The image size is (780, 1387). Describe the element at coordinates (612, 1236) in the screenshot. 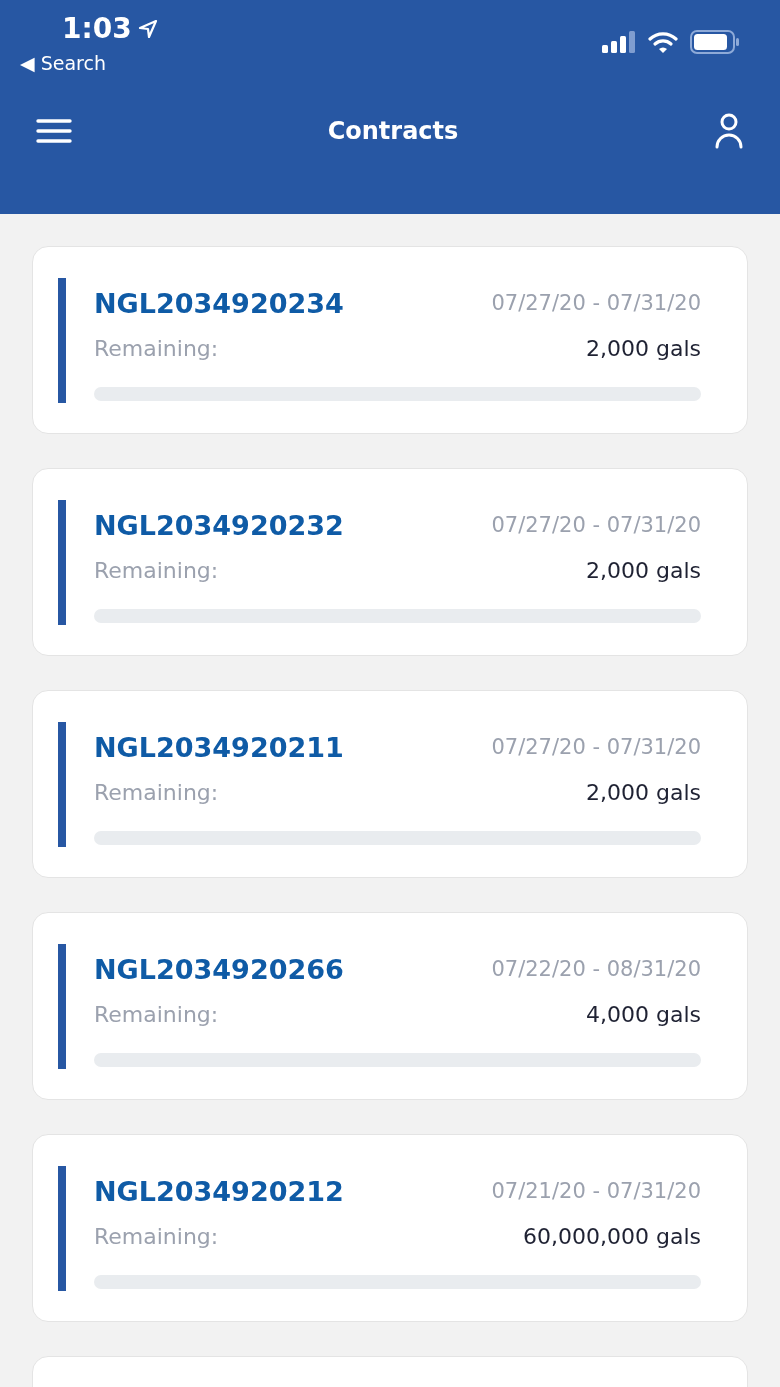

I see `remaining-amount: 60,000,000 gals` at that location.